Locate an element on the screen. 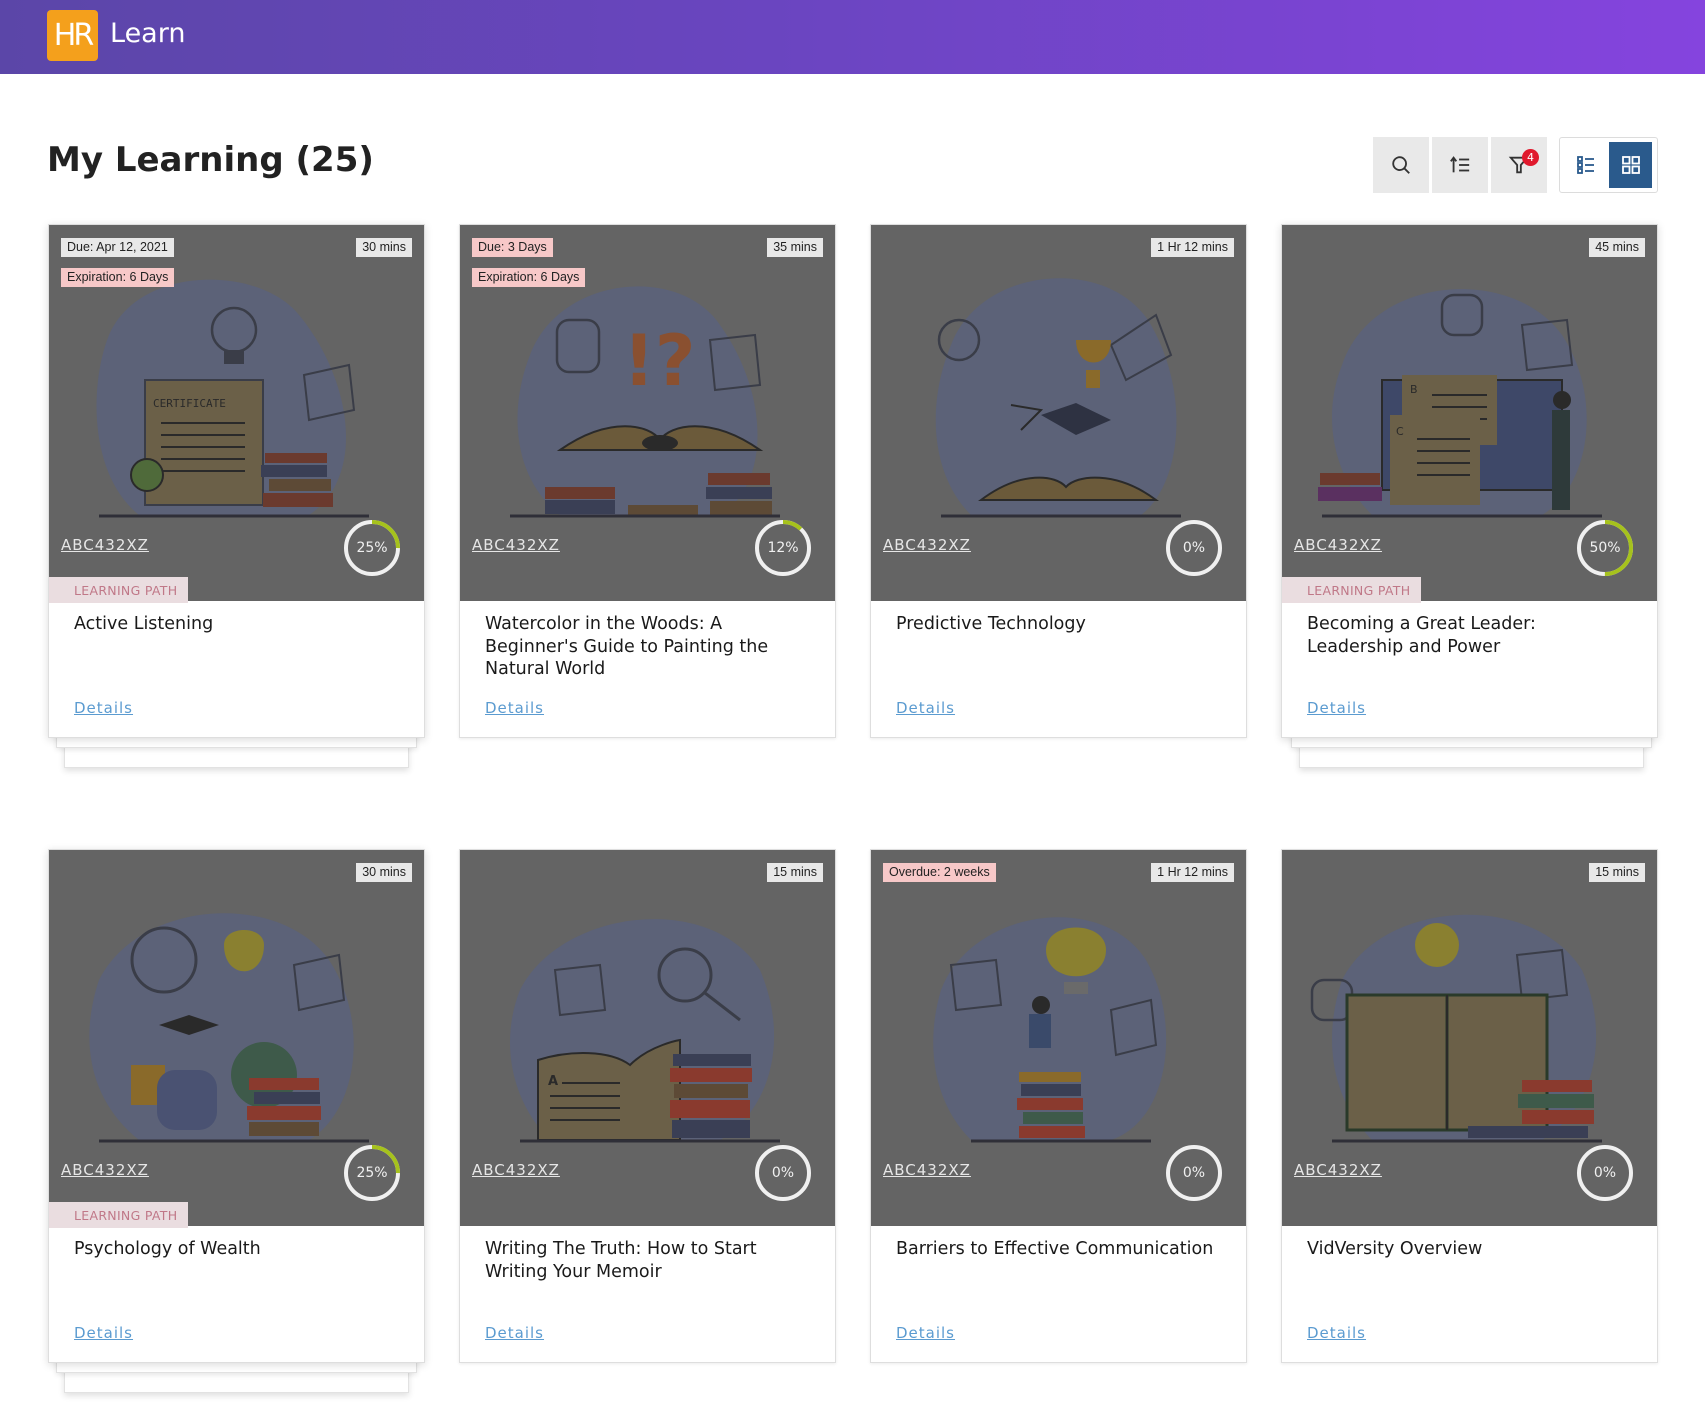 The width and height of the screenshot is (1705, 1410). search-button is located at coordinates (1401, 165).